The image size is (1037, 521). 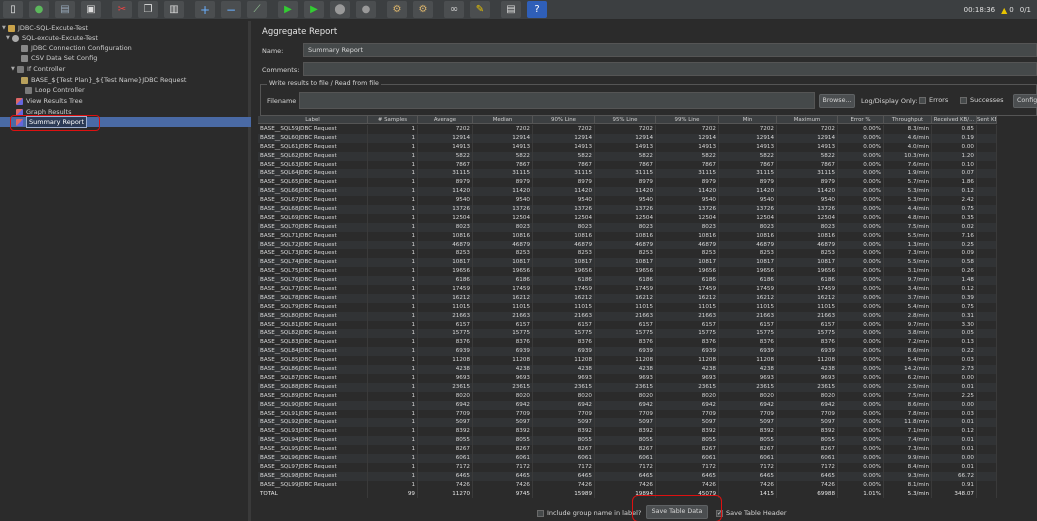 What do you see at coordinates (393, 120) in the screenshot?
I see `column-header: # Samples` at bounding box center [393, 120].